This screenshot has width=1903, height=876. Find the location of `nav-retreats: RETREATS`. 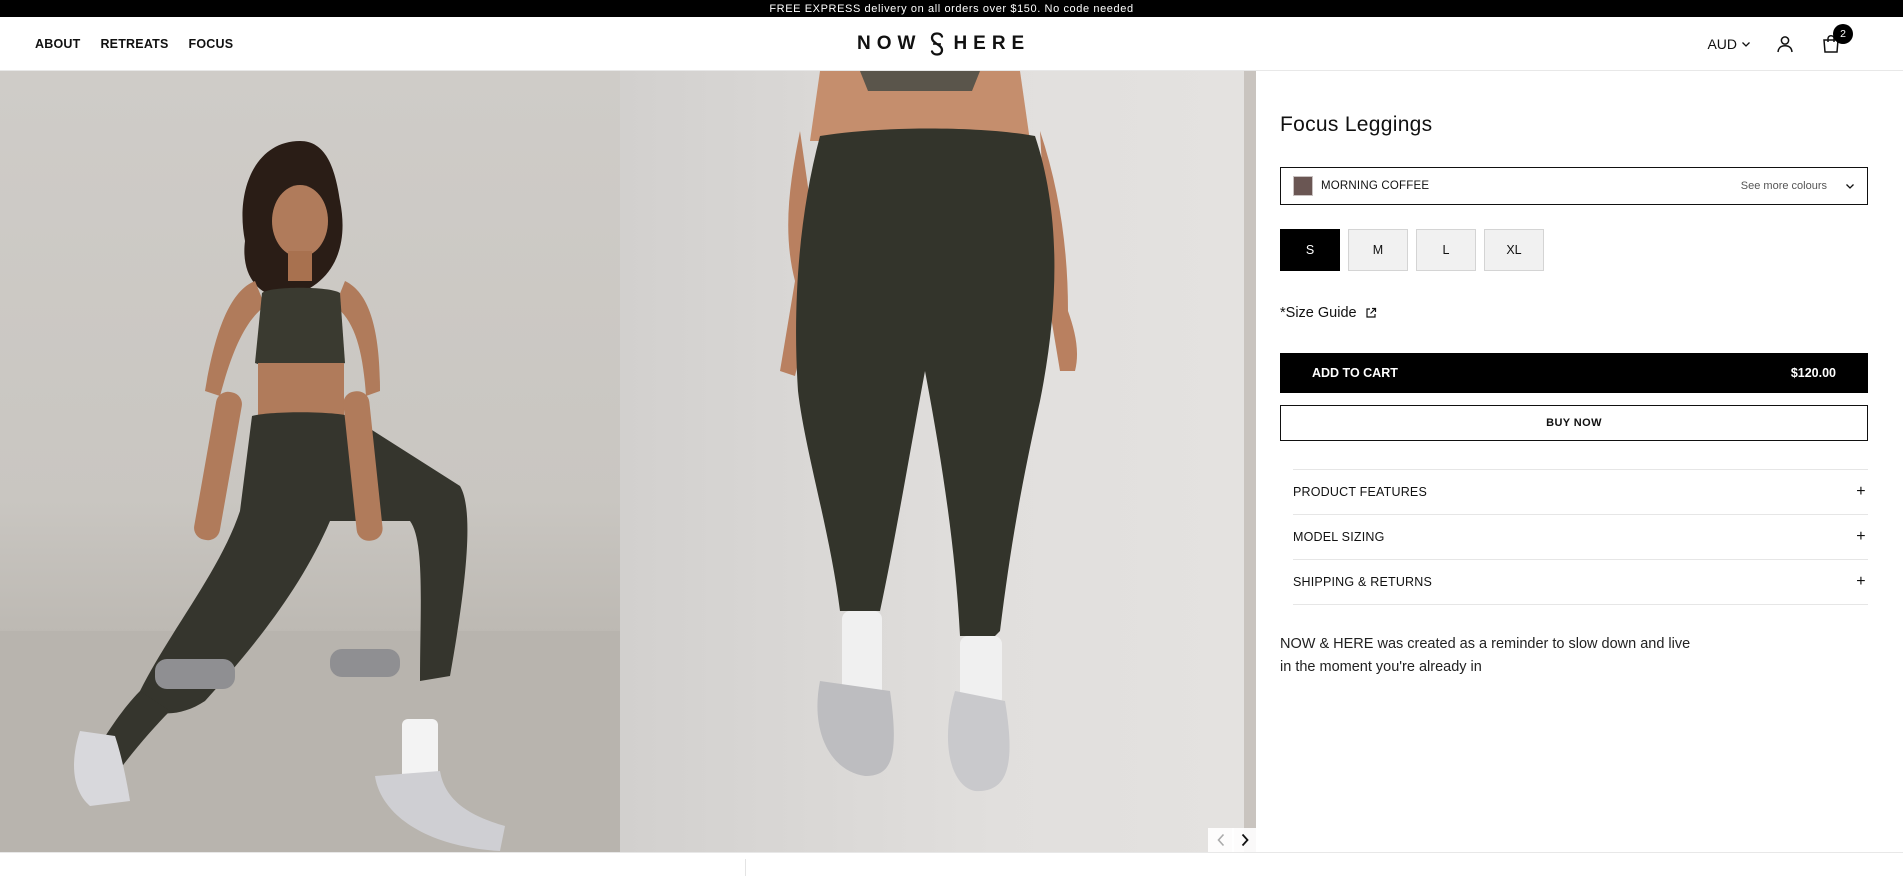

nav-retreats: RETREATS is located at coordinates (134, 44).